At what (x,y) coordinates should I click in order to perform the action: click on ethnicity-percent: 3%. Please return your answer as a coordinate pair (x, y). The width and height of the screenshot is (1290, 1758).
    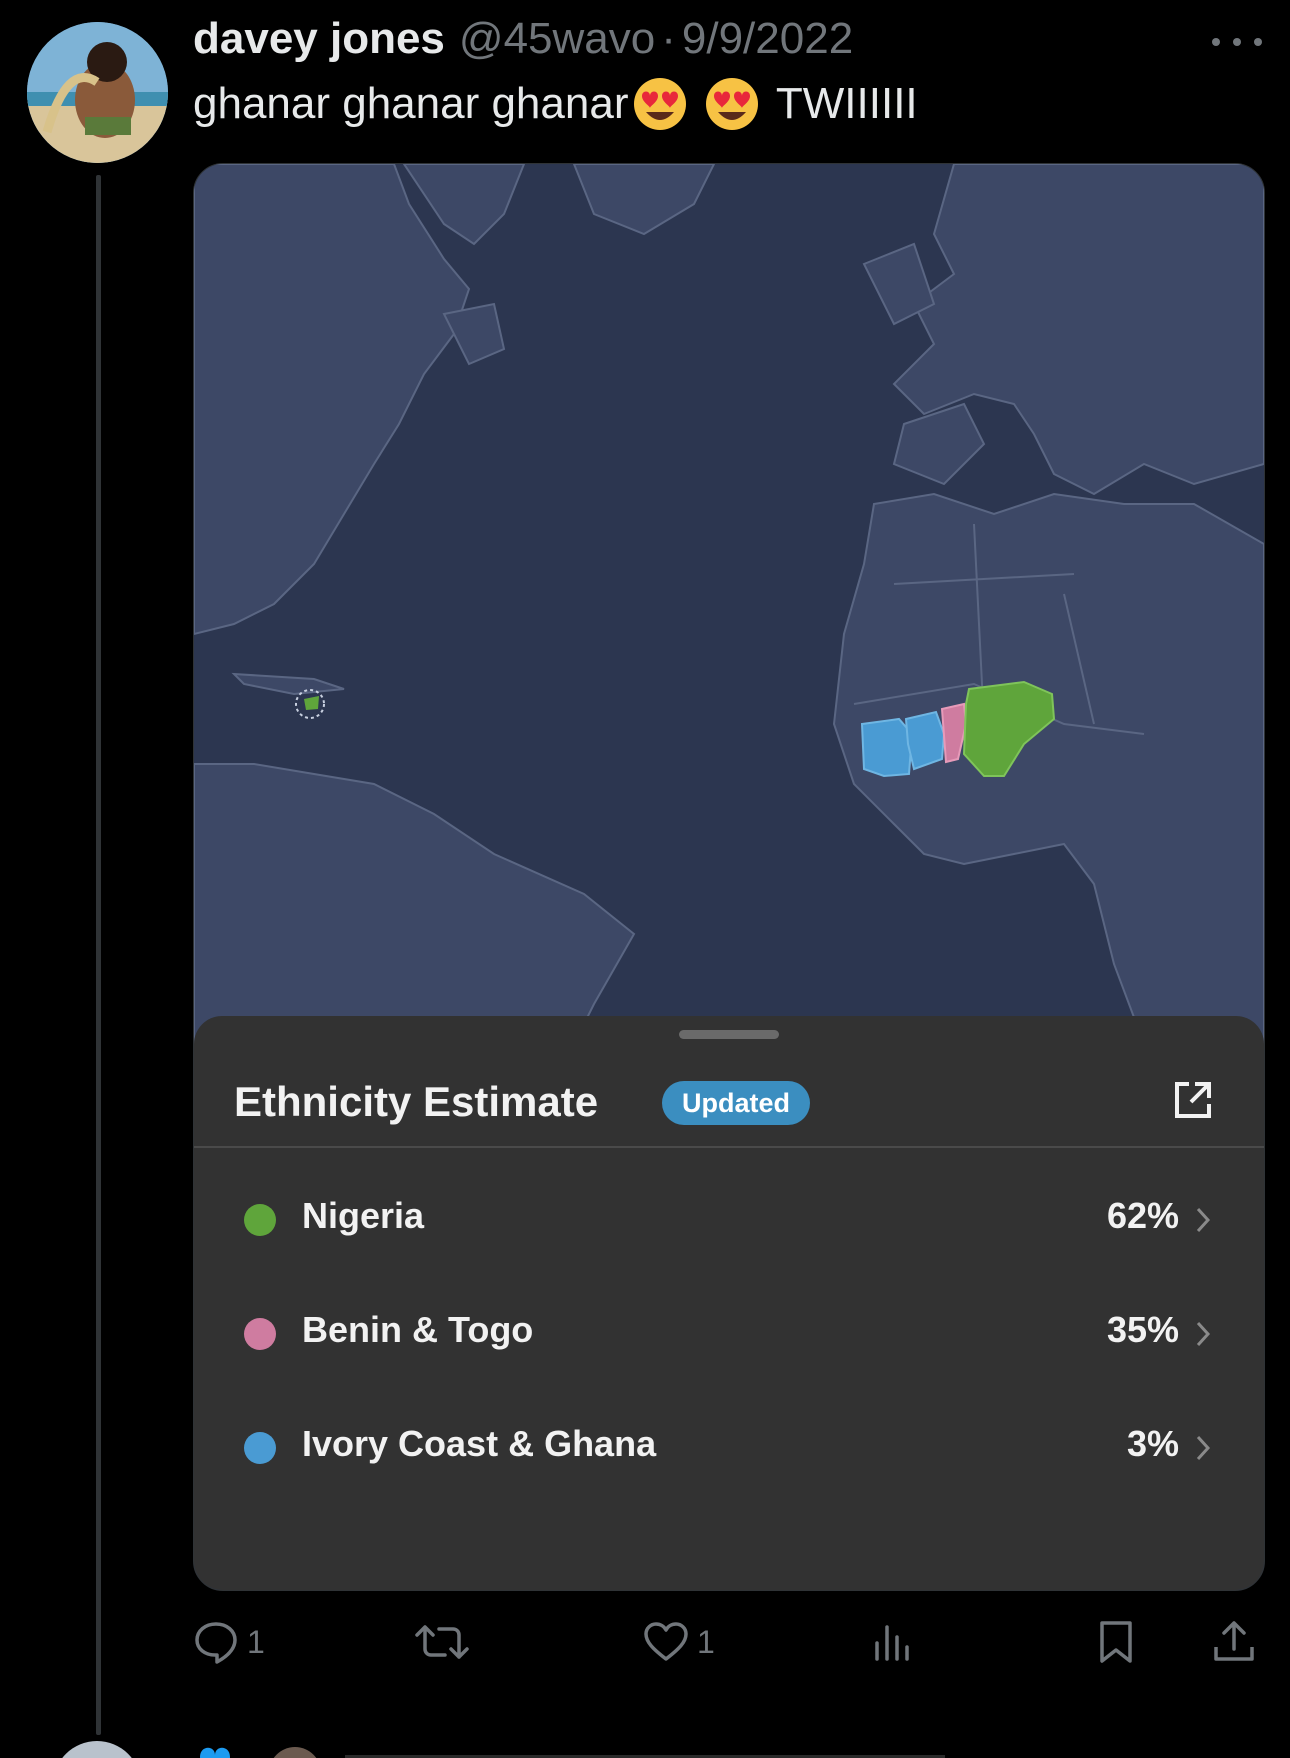
    Looking at the image, I should click on (1152, 1443).